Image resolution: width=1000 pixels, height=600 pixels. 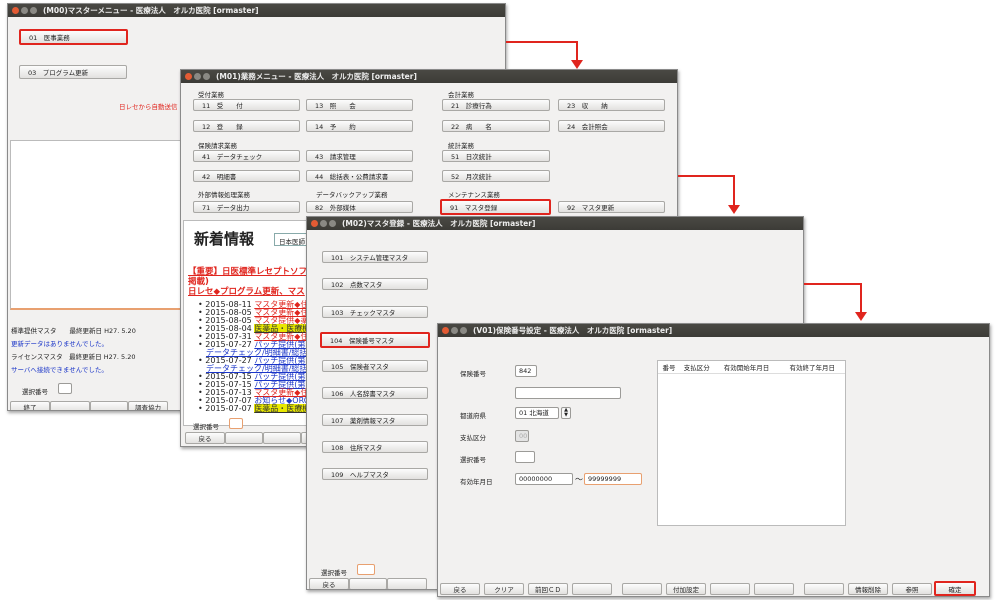 I want to click on master-105-button: 105 保険者マスタ, so click(x=375, y=366).